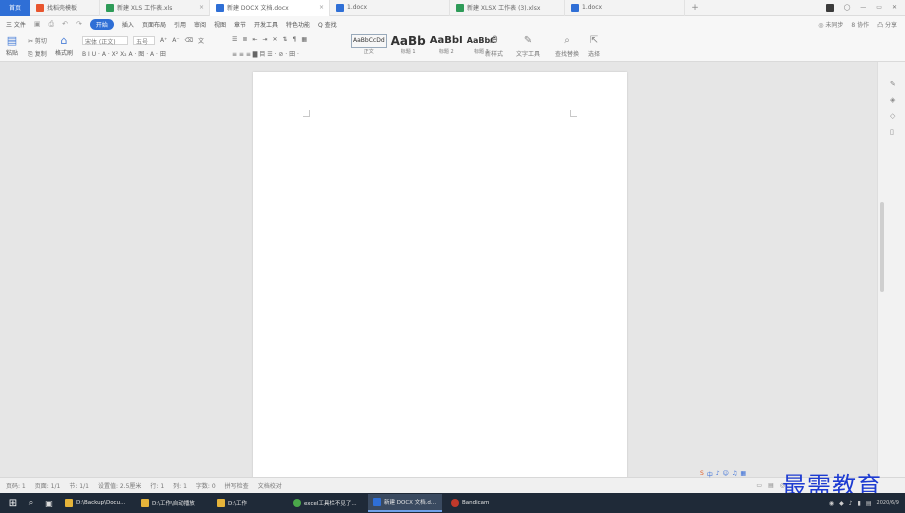 The image size is (905, 513). What do you see at coordinates (575, 7) in the screenshot?
I see `document-icon` at bounding box center [575, 7].